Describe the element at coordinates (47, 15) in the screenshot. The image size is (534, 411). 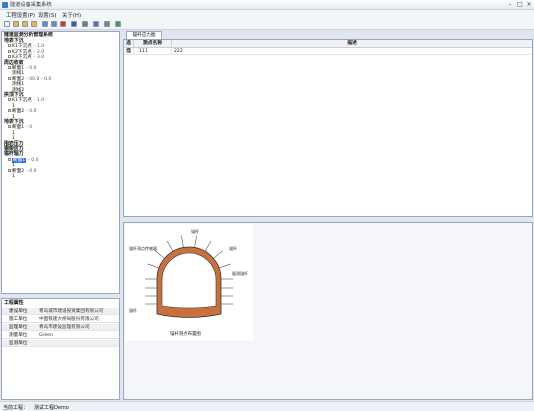
I see `menu-settings: 设置(S)` at that location.